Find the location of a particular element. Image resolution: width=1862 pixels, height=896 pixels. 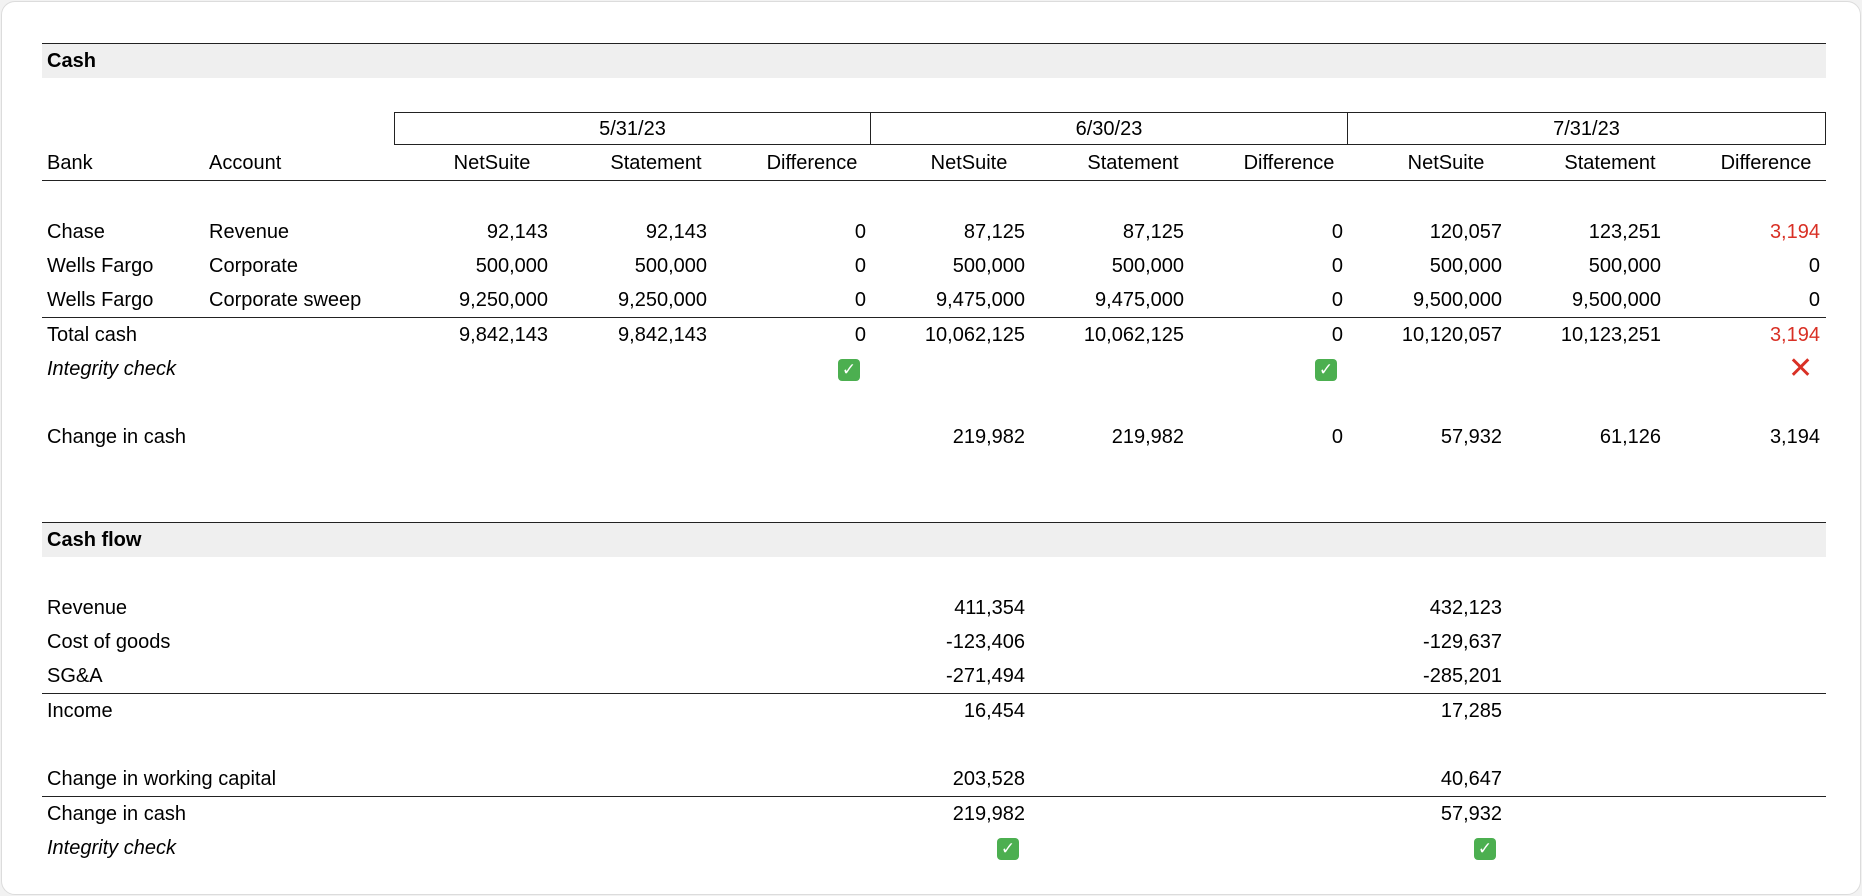

value-cell: -129,637 is located at coordinates (1462, 642).